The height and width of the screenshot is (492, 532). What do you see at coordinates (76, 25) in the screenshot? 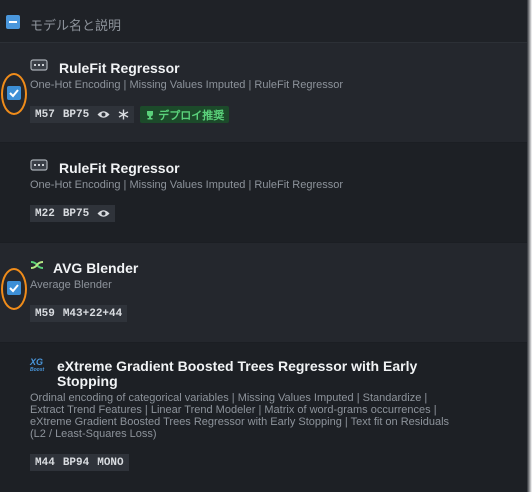
I see `header-label: モデル名と説明` at bounding box center [76, 25].